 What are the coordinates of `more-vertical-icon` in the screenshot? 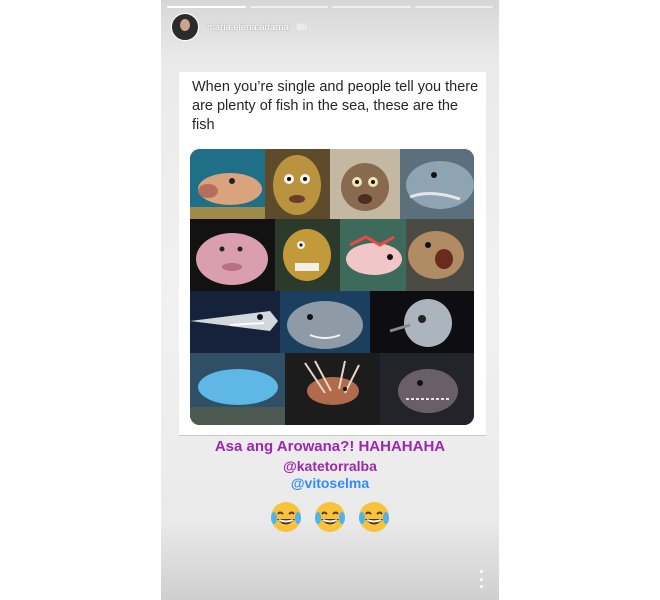 It's located at (481, 579).